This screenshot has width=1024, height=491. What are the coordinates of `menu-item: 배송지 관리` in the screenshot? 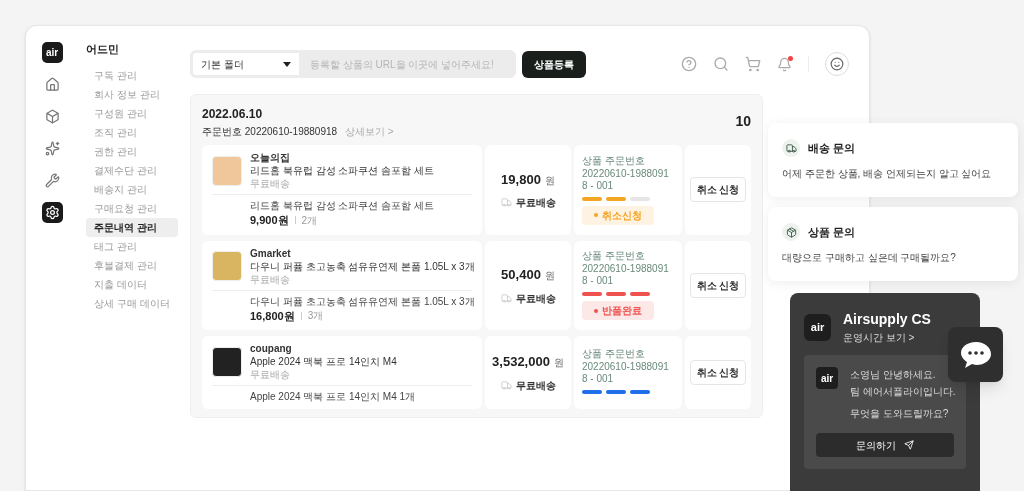 It's located at (132, 189).